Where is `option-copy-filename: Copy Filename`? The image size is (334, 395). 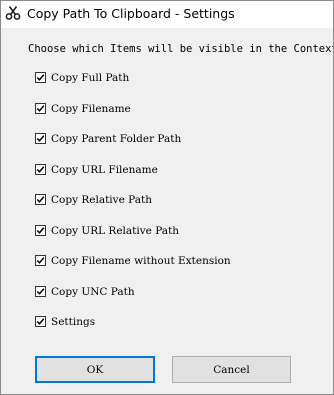
option-copy-filename: Copy Filename is located at coordinates (83, 108).